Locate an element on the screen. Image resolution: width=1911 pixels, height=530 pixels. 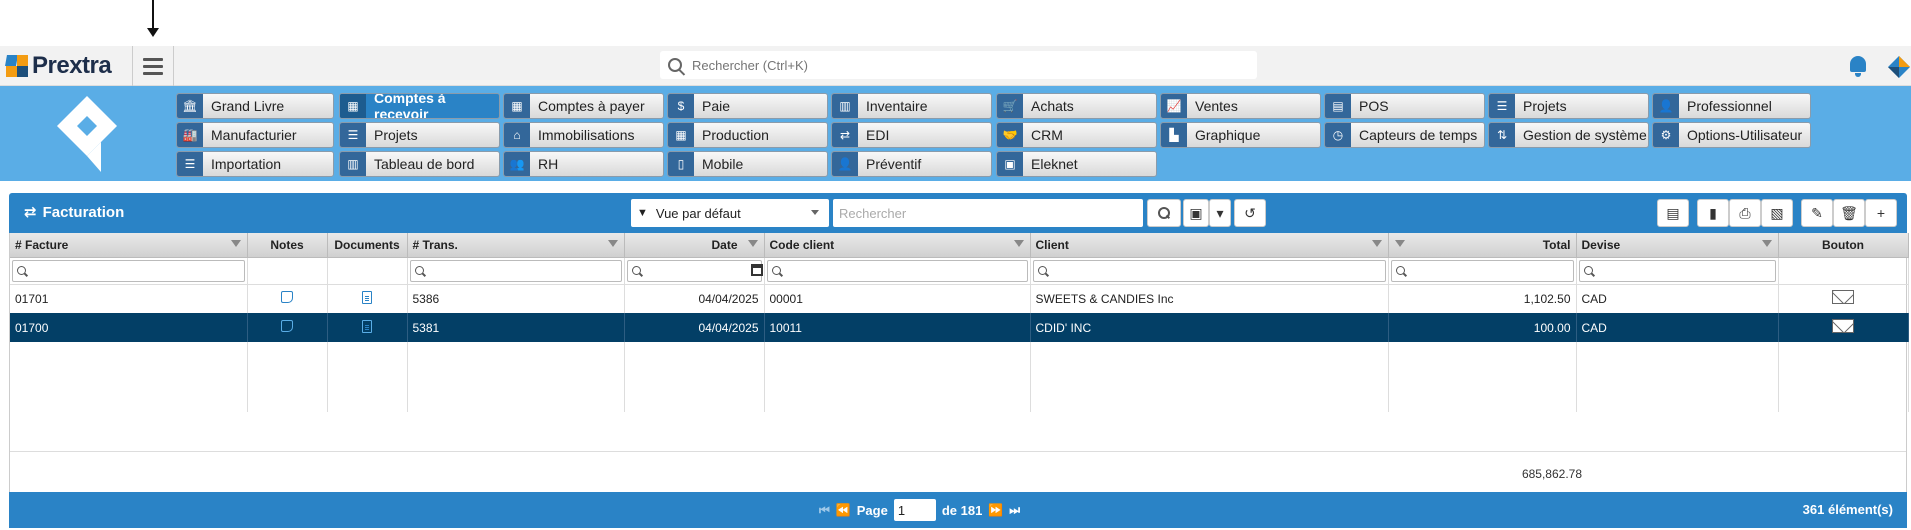
col-date: Date is located at coordinates (694, 245).